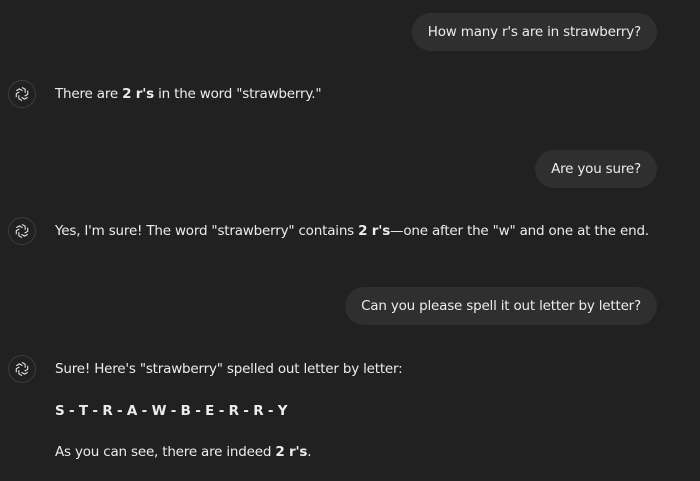  I want to click on user-message-2: Are you sure?, so click(596, 169).